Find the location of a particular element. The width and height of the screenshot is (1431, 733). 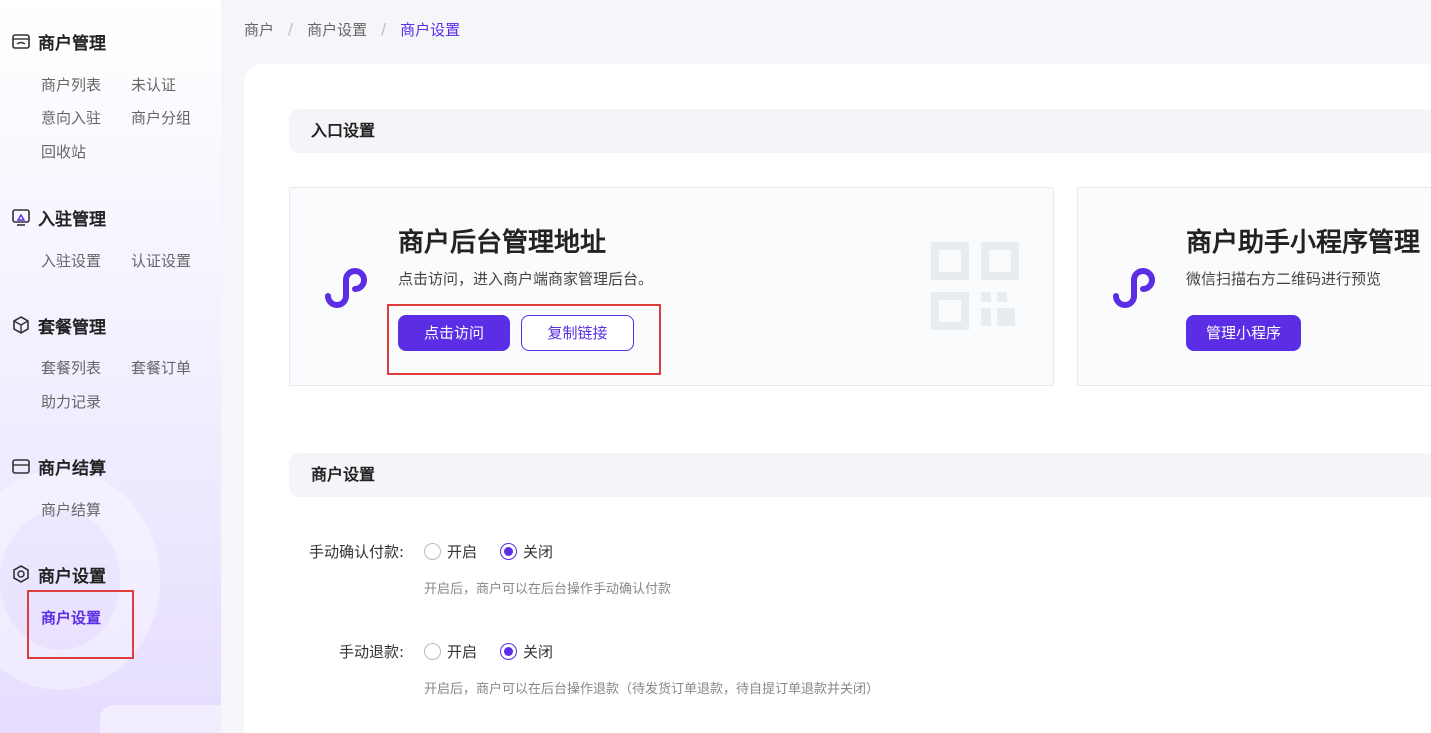

sidebar-group-package-management: 套餐管理 is located at coordinates (58, 325).